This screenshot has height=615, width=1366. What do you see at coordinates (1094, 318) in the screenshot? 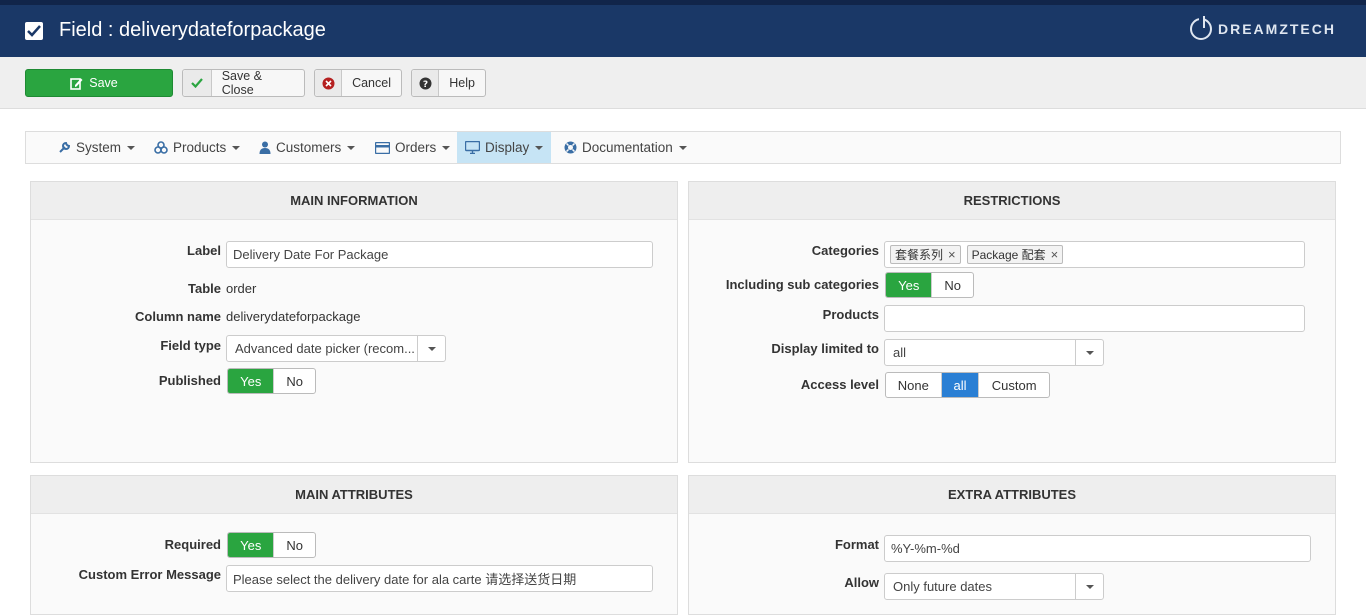
I see `products-input` at bounding box center [1094, 318].